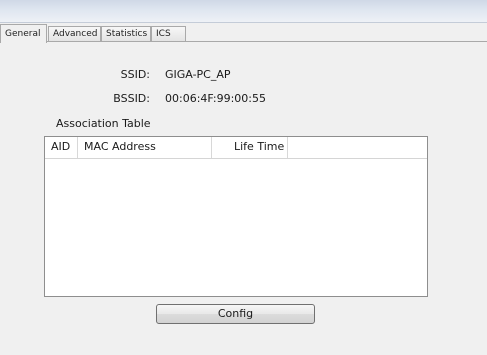  What do you see at coordinates (145, 147) in the screenshot?
I see `column-header-mac-address: MAC Address` at bounding box center [145, 147].